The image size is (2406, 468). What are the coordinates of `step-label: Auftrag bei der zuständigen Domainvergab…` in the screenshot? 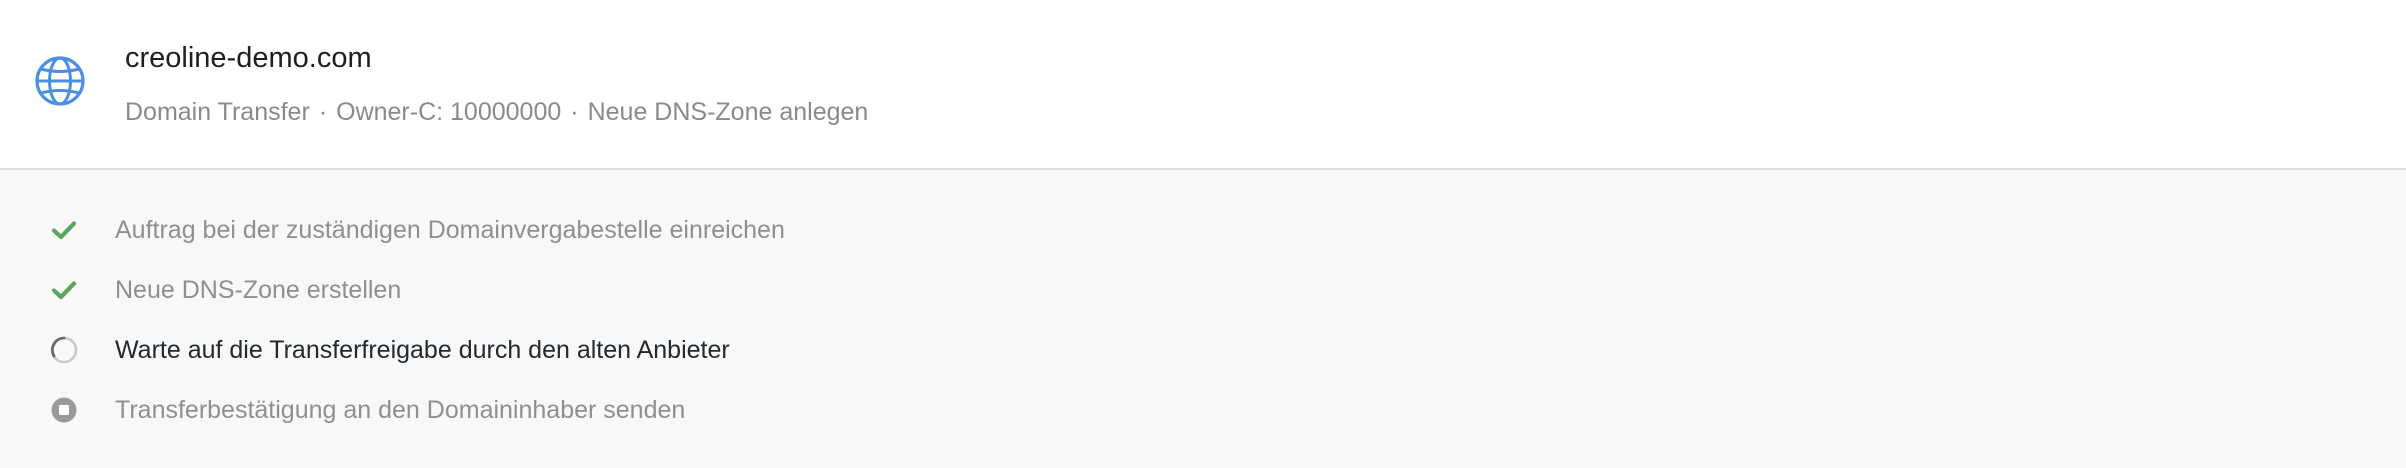 It's located at (450, 230).